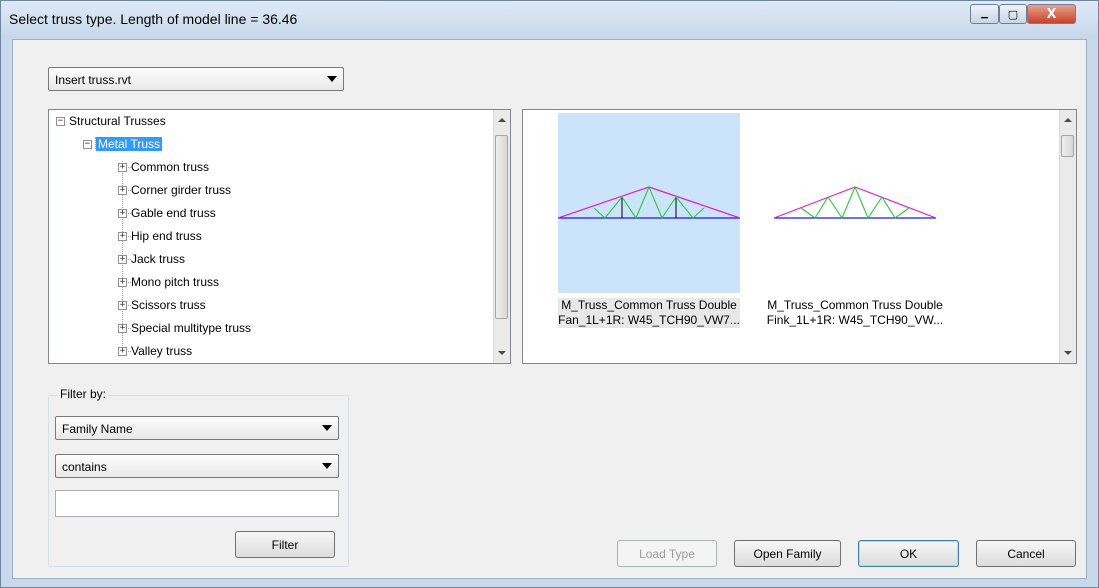 The height and width of the screenshot is (588, 1099). I want to click on maximize-icon: ▢, so click(1013, 14).